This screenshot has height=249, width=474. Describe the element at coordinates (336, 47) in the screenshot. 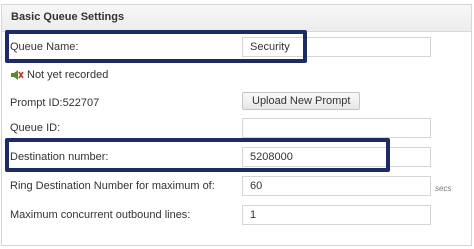

I see `queue-name-input` at that location.